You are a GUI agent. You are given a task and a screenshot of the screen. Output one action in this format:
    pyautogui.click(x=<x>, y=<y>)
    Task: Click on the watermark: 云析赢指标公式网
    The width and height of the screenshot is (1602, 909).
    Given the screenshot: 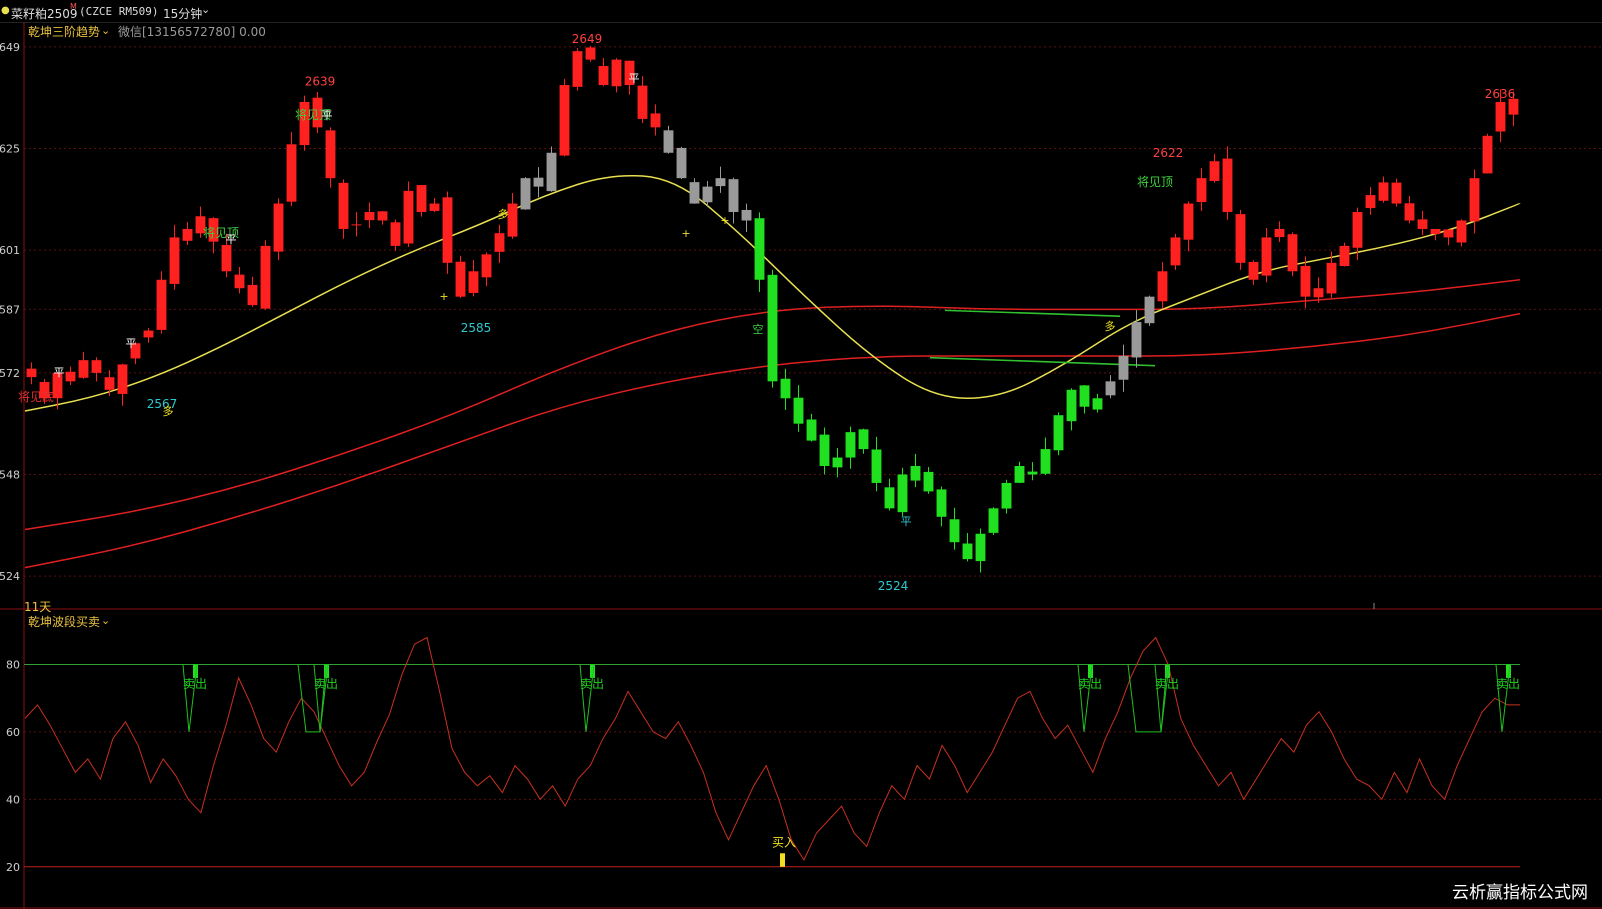 What is the action you would take?
    pyautogui.click(x=1520, y=890)
    